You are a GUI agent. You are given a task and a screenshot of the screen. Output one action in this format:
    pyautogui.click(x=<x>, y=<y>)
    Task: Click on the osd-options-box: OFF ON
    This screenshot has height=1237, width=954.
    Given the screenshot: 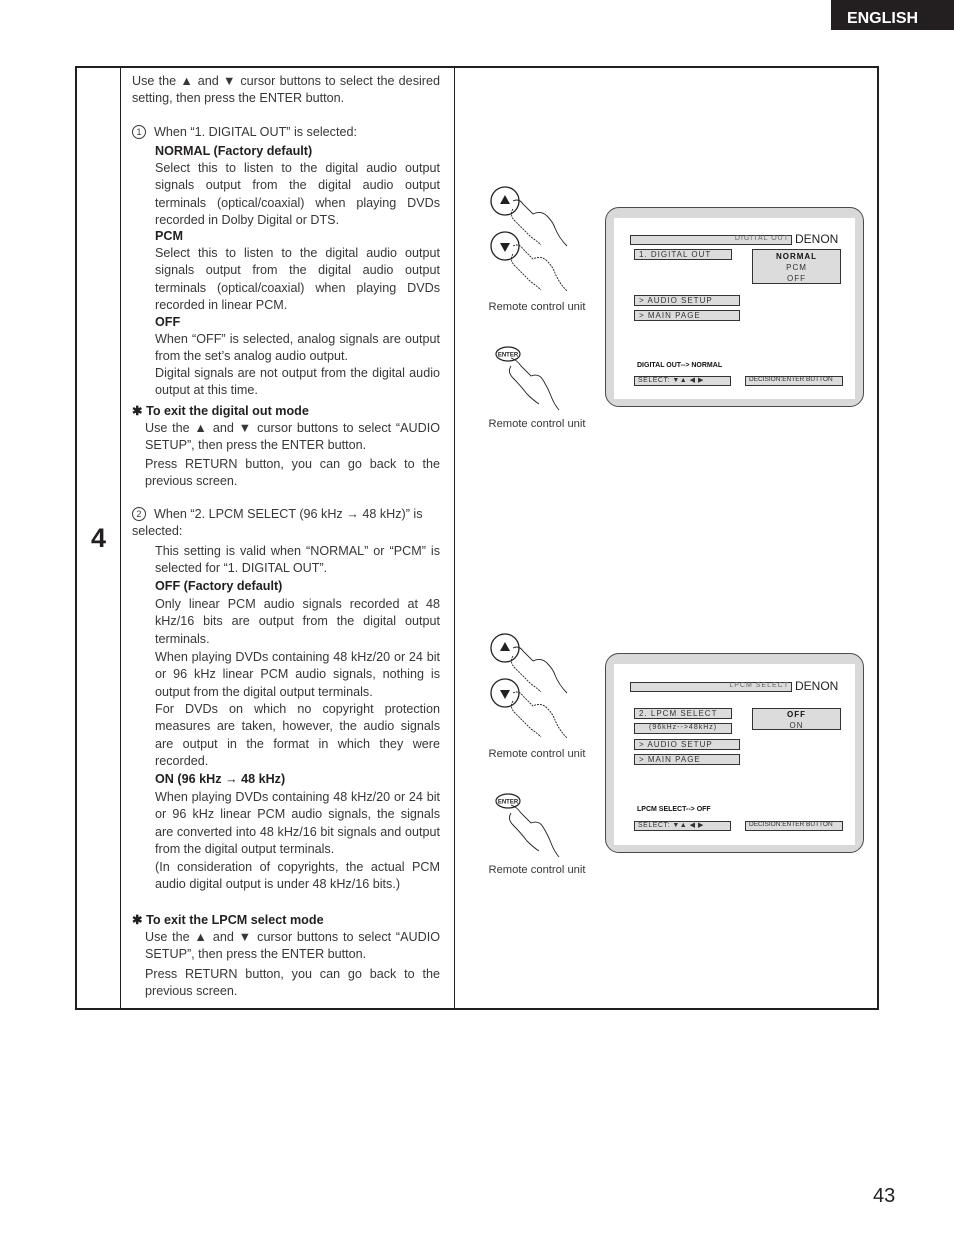 What is the action you would take?
    pyautogui.click(x=796, y=719)
    